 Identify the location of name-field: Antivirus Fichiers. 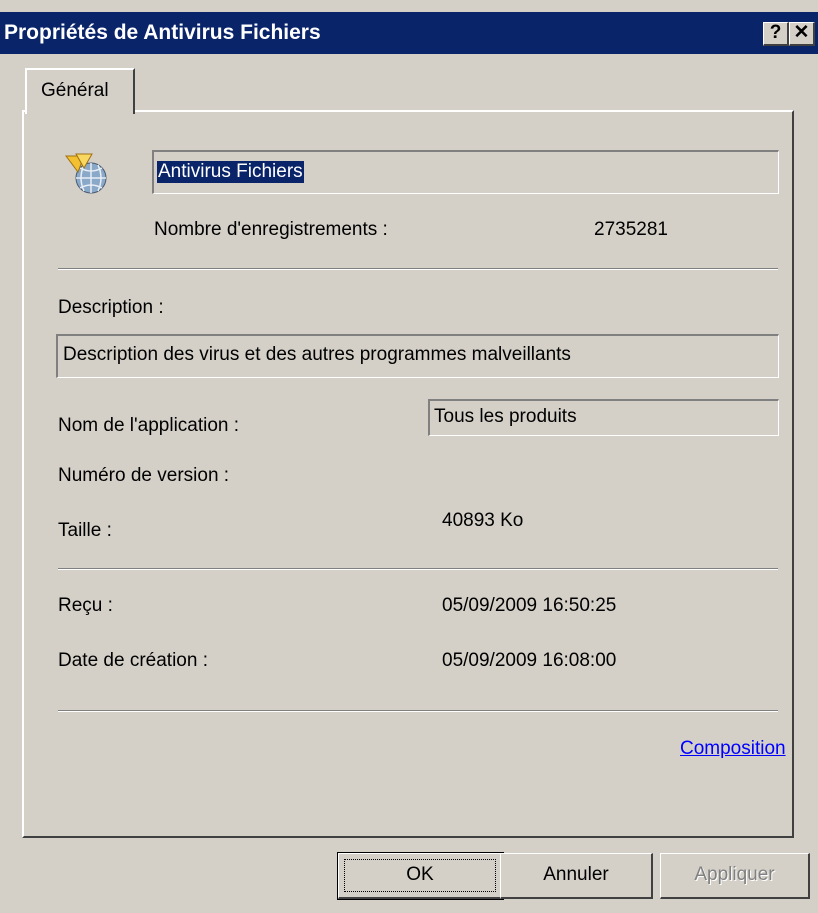
(465, 172).